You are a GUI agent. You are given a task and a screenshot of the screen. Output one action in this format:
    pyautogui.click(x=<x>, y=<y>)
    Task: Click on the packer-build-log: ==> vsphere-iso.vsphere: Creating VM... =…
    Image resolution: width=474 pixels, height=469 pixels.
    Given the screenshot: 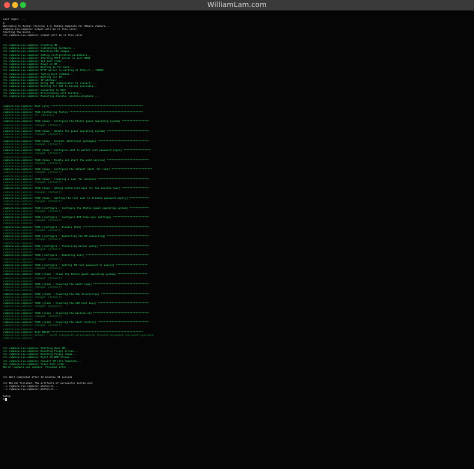 What is the action you would take?
    pyautogui.click(x=238, y=71)
    